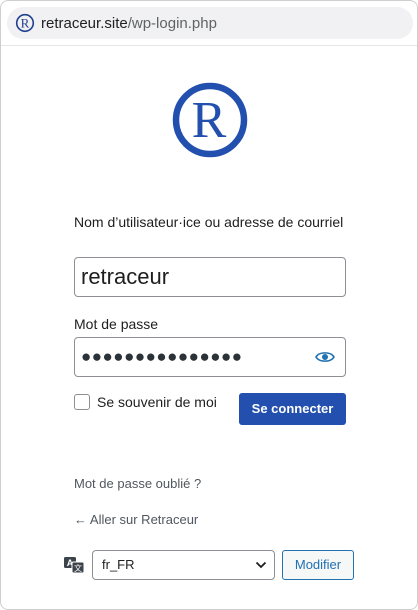 Image resolution: width=418 pixels, height=610 pixels. What do you see at coordinates (172, 23) in the screenshot?
I see `url-path: /wp-login.php` at bounding box center [172, 23].